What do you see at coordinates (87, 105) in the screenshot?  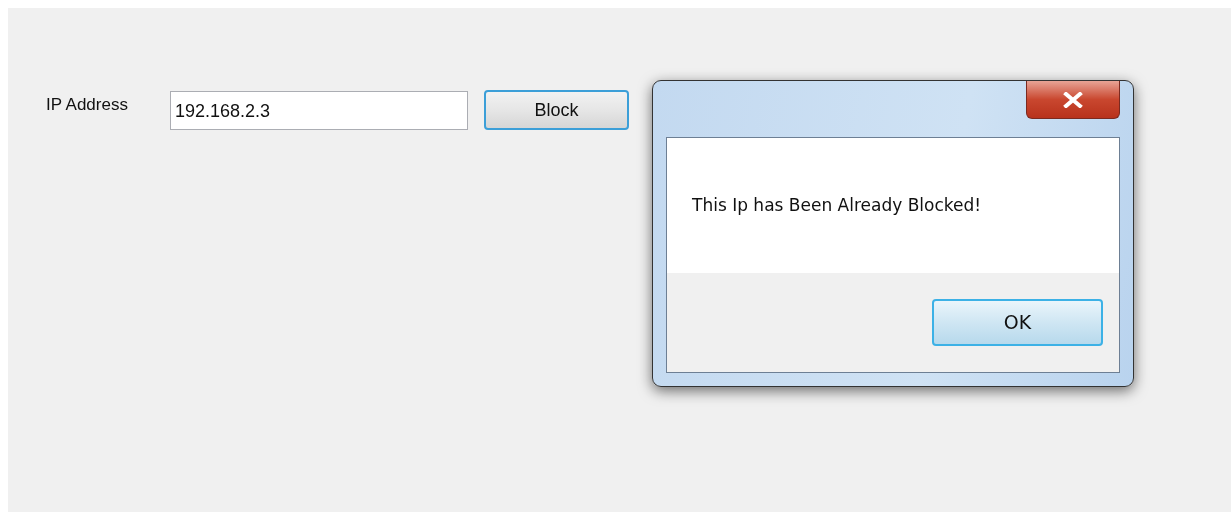 I see `ip-address-label: IP Address` at bounding box center [87, 105].